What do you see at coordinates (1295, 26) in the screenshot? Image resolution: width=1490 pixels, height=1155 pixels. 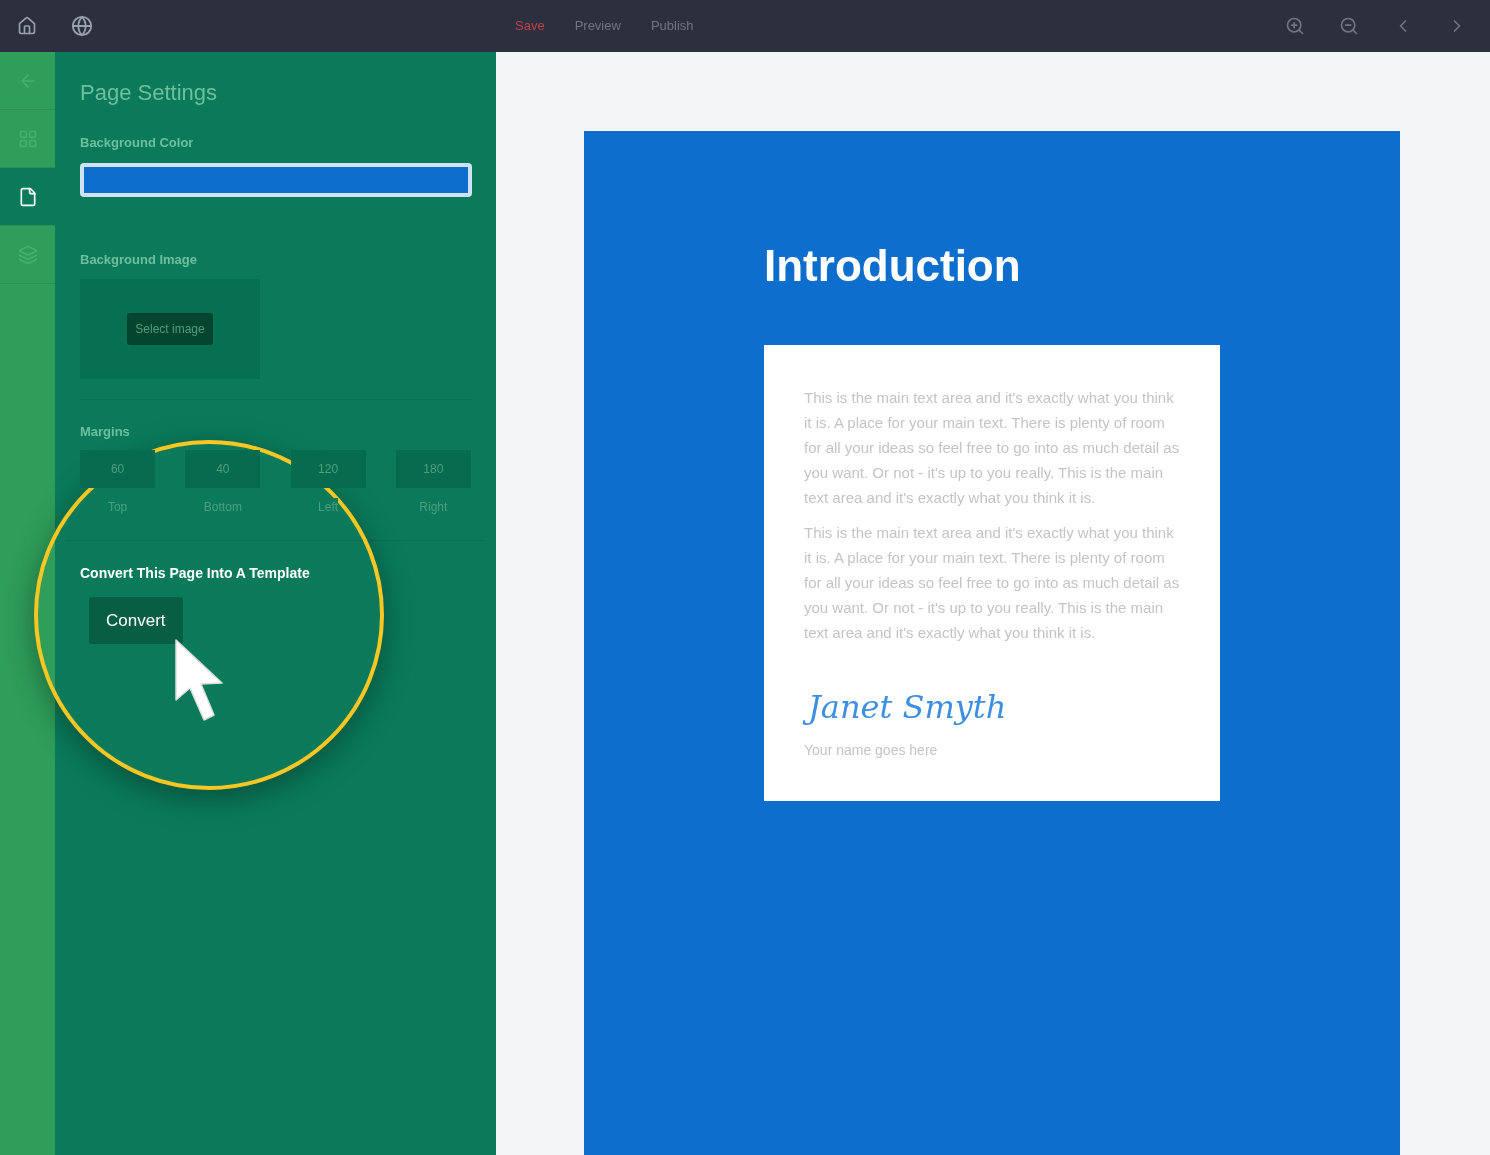 I see `zoom-in-icon` at bounding box center [1295, 26].